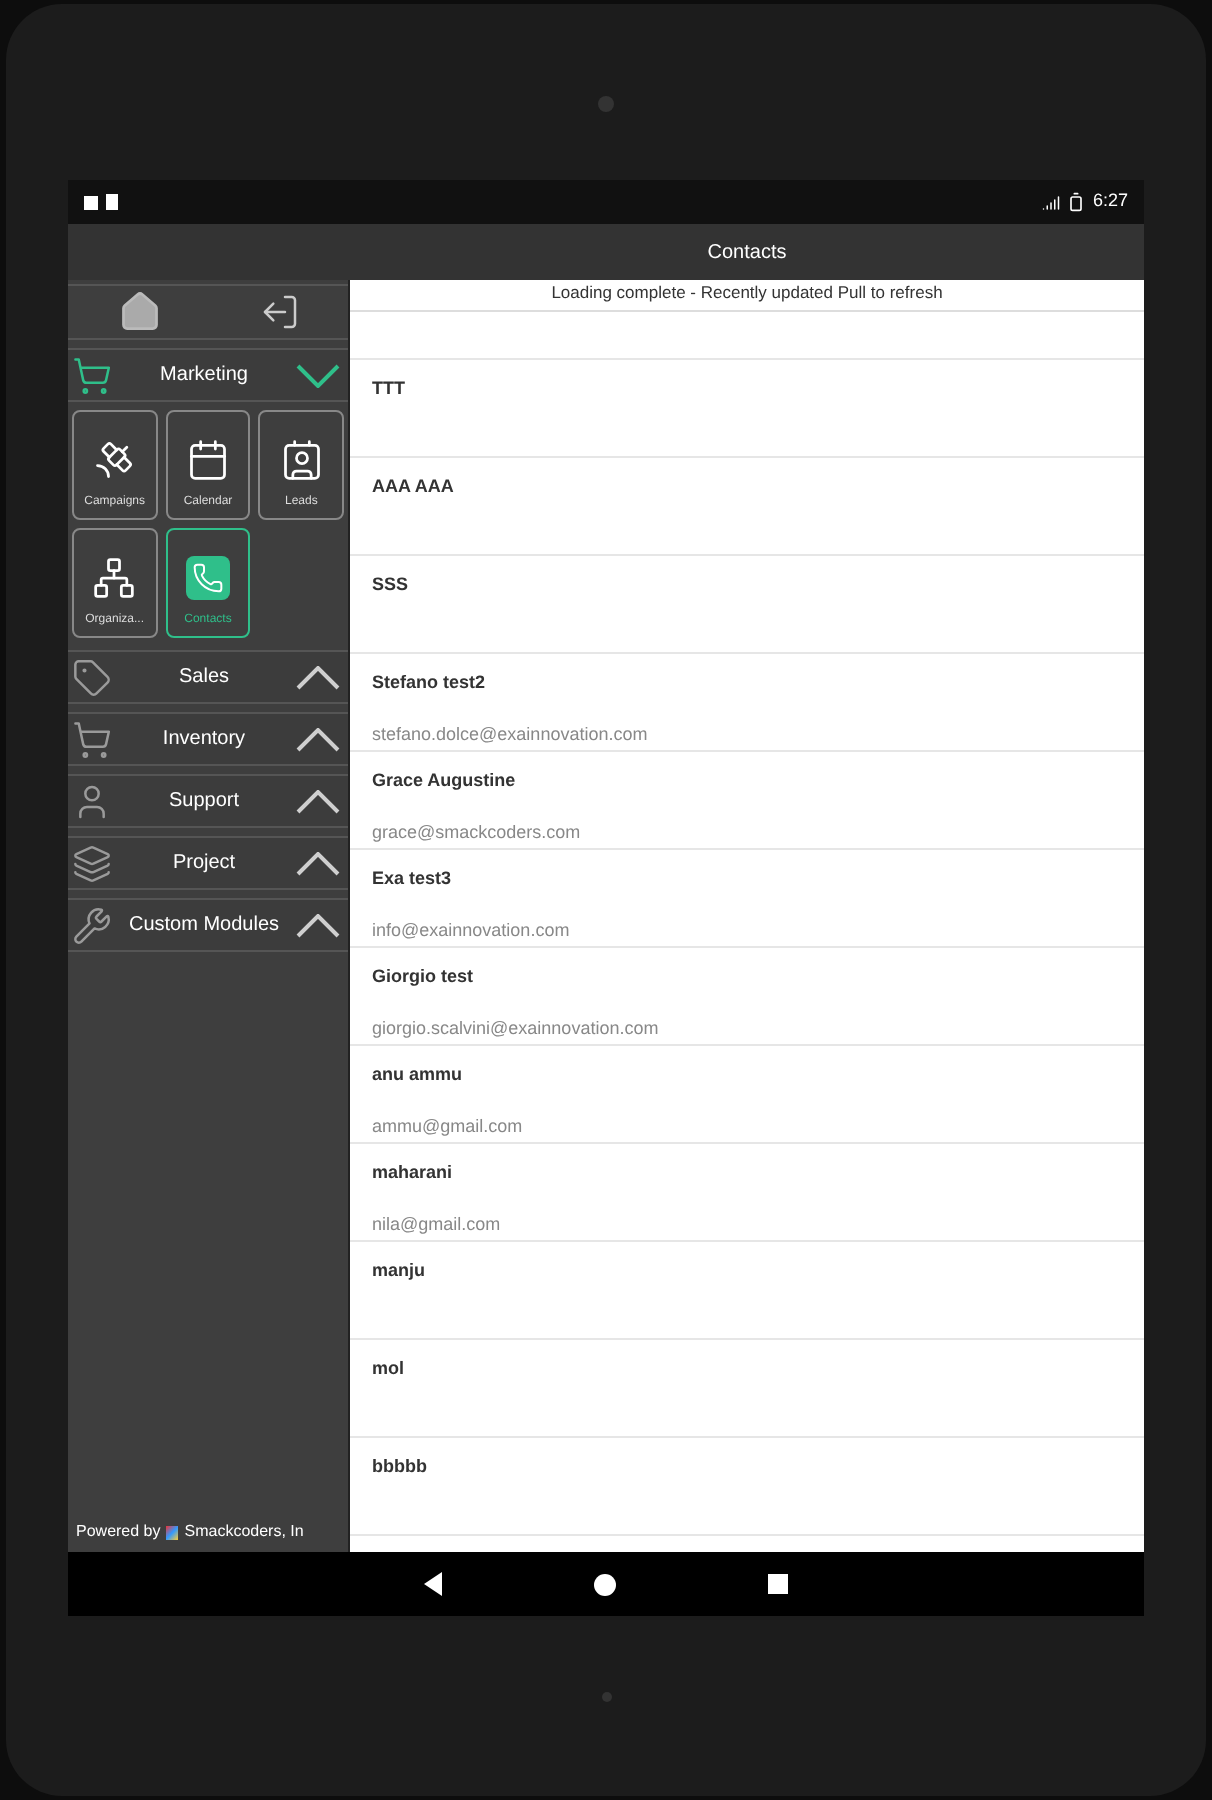 The height and width of the screenshot is (1800, 1212). Describe the element at coordinates (91, 202) in the screenshot. I see `notification-icon` at that location.